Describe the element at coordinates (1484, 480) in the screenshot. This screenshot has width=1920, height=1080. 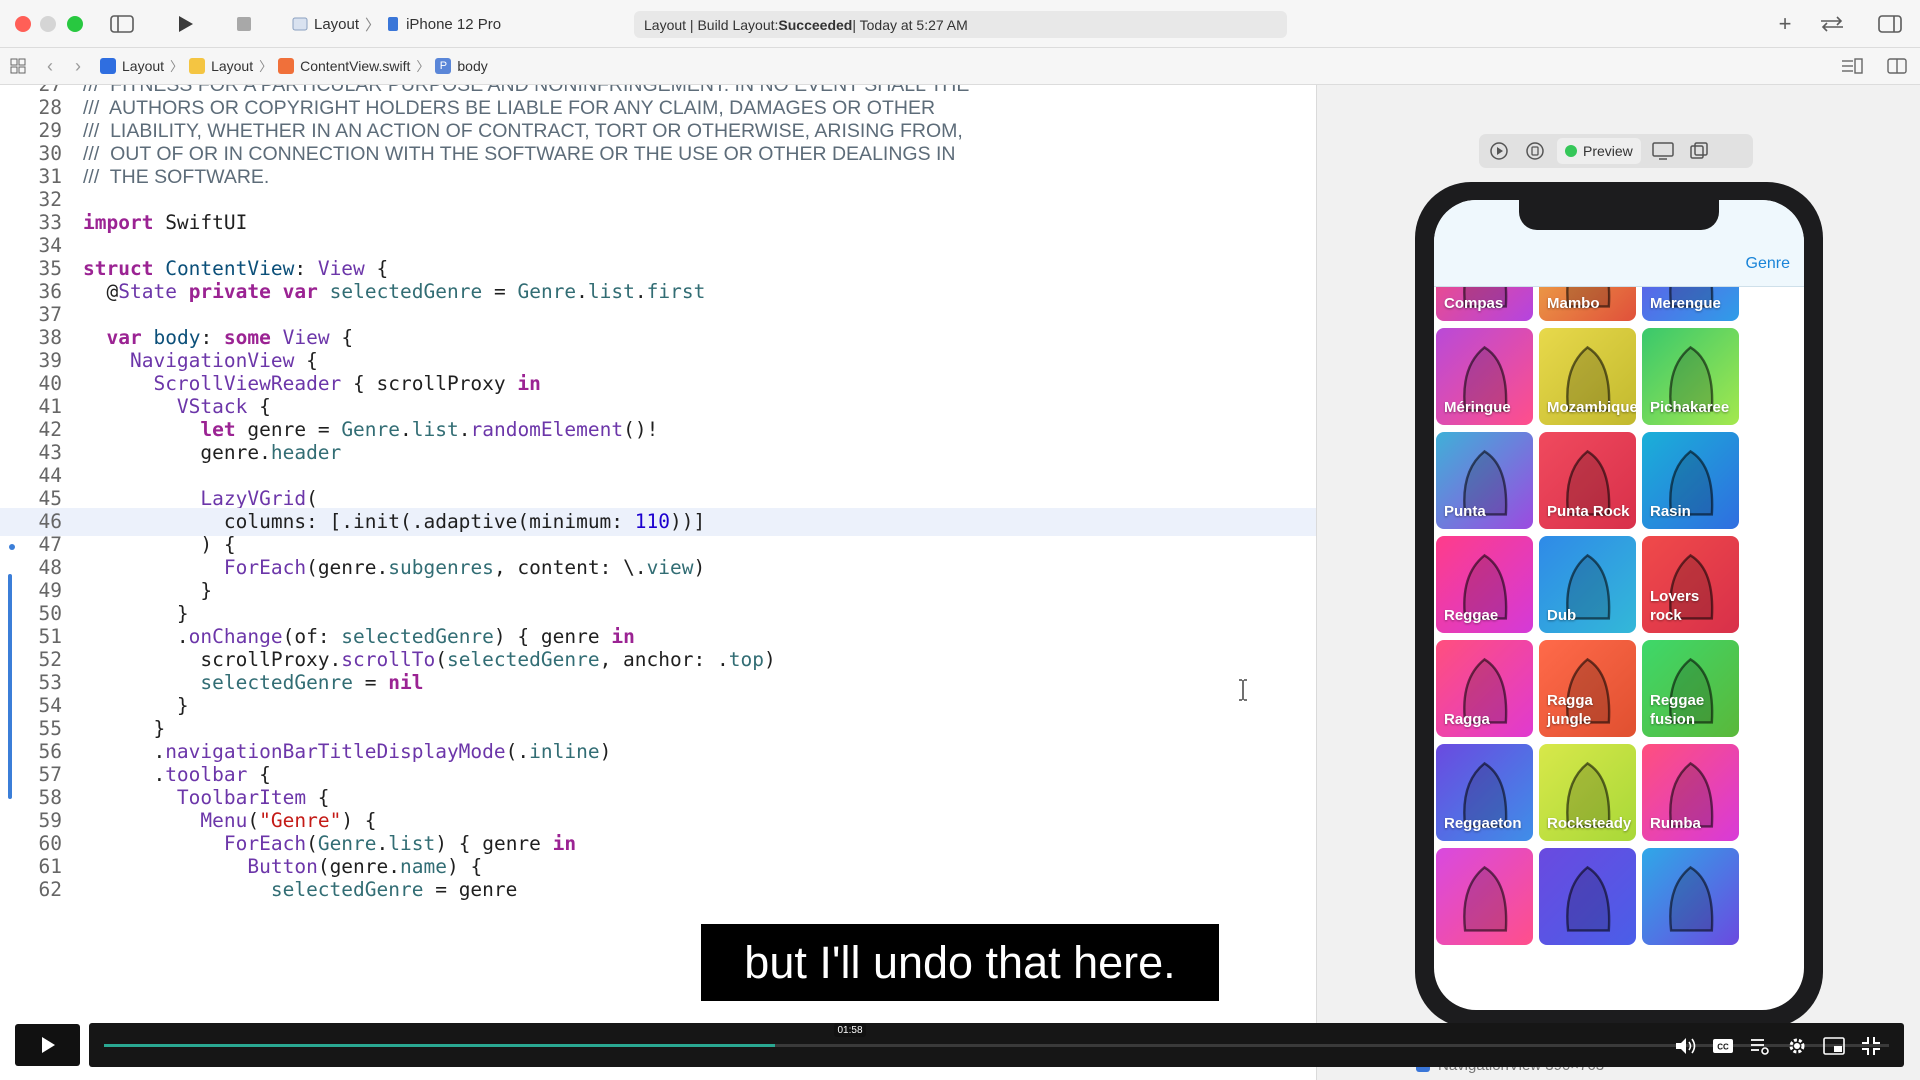
I see `genre-tile: Punta` at that location.